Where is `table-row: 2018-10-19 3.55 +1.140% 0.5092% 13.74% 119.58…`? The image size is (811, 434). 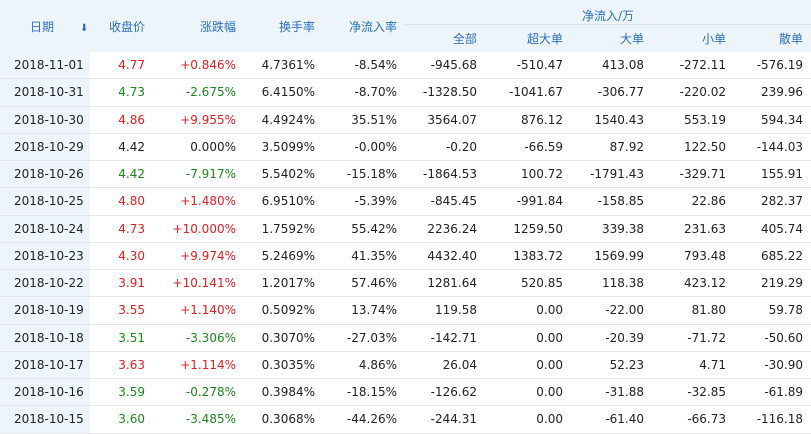
table-row: 2018-10-19 3.55 +1.140% 0.5092% 13.74% 119.58… is located at coordinates (405, 310).